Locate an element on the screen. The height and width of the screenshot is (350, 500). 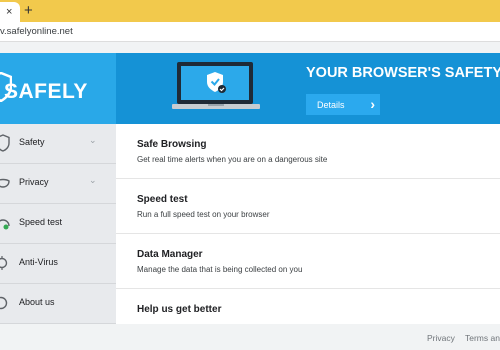
row-title: Speed test is located at coordinates (162, 199).